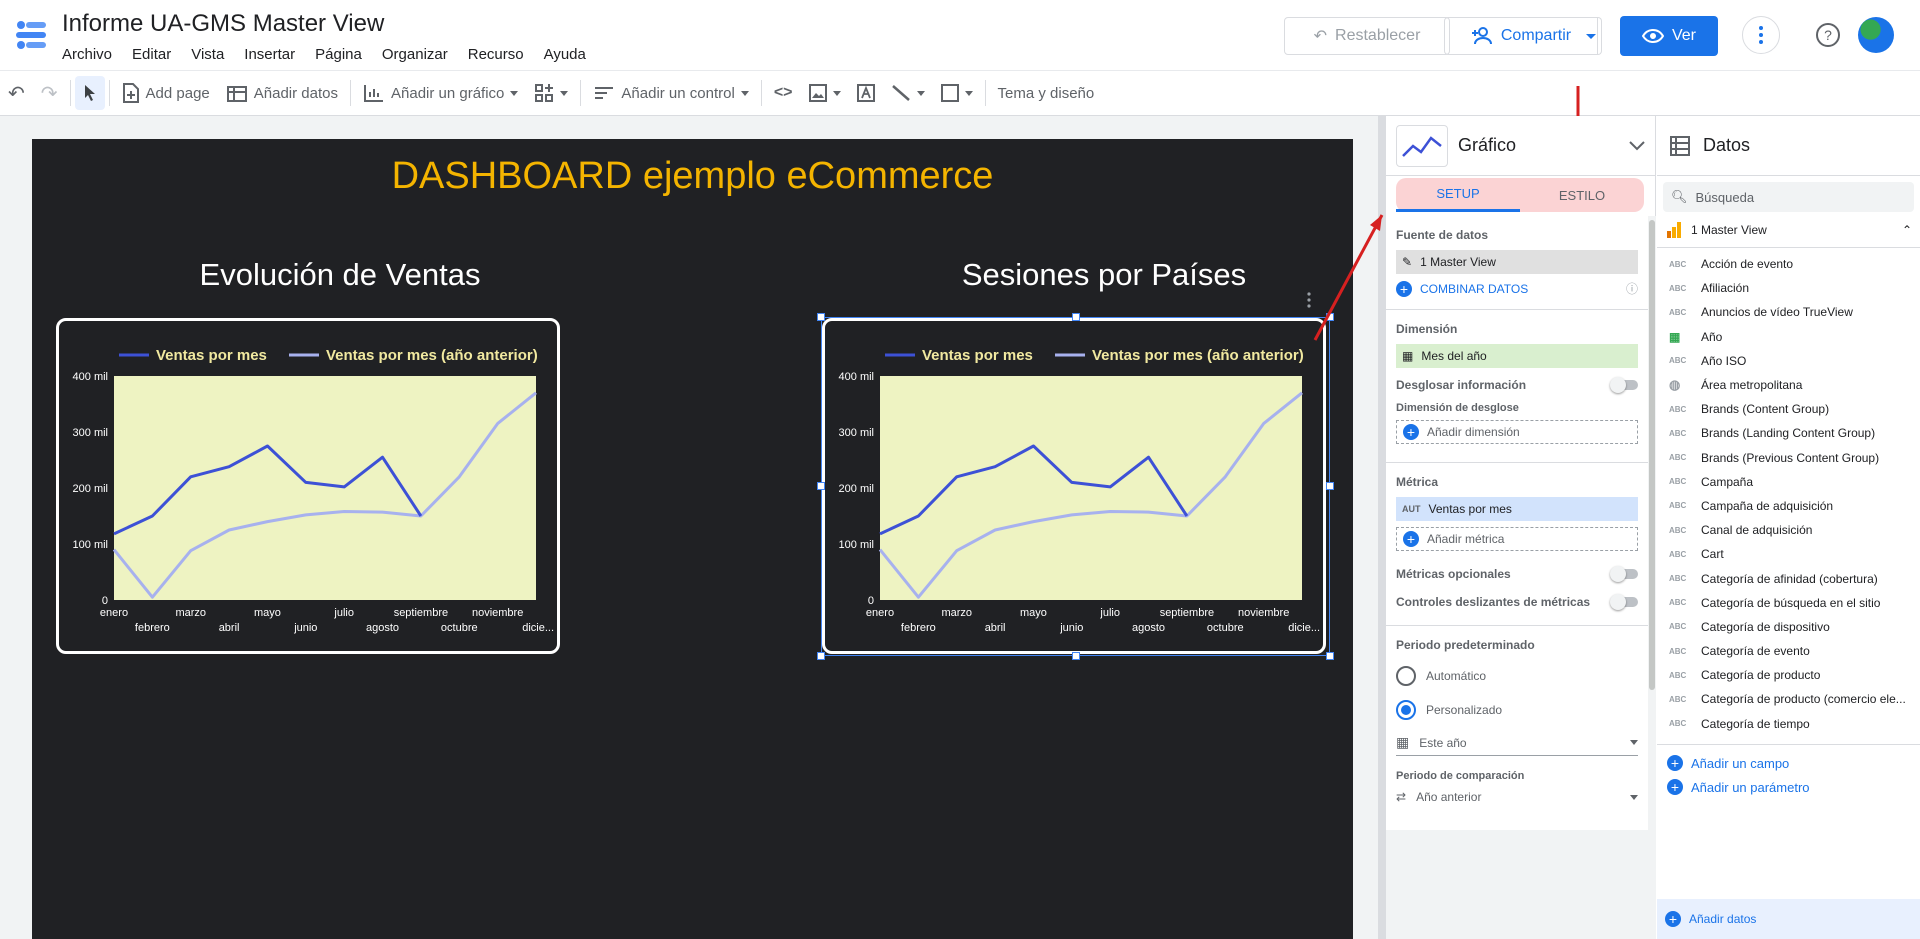  Describe the element at coordinates (1517, 745) in the screenshot. I see `date-range-select: ▦ Este año` at that location.